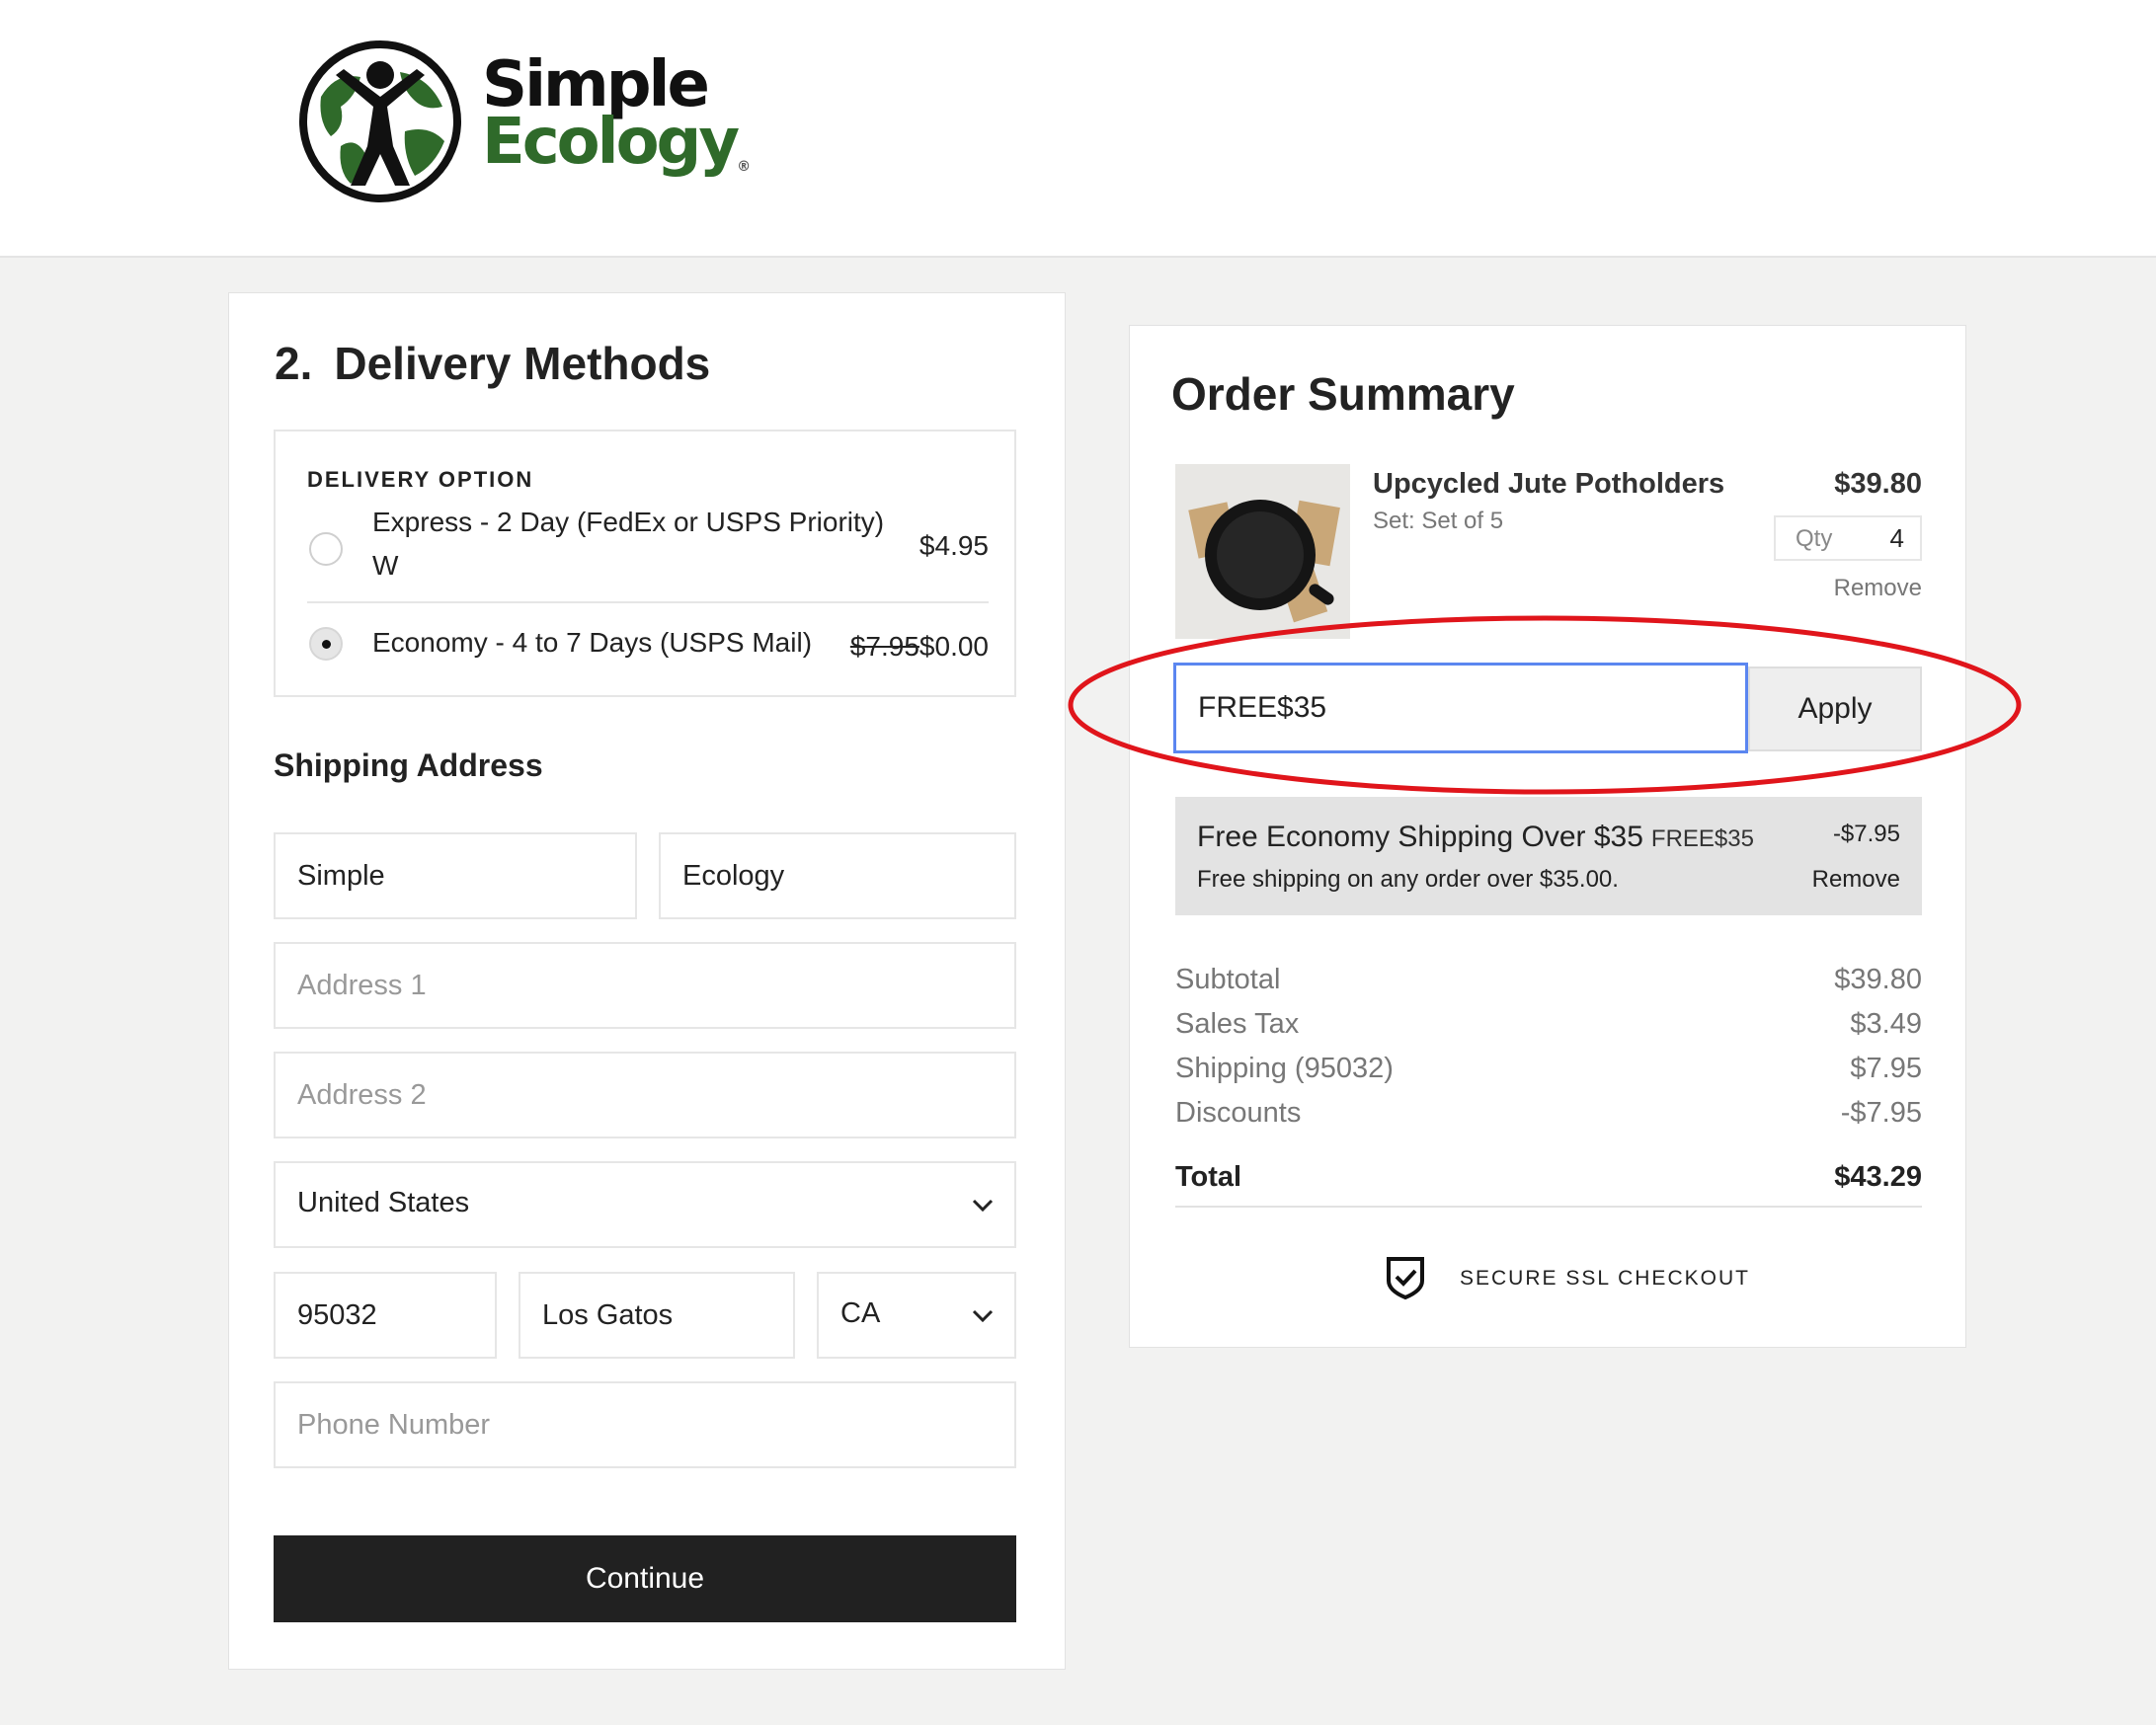 This screenshot has width=2156, height=1725. What do you see at coordinates (616, 142) in the screenshot?
I see `logo-line-2: Ecology®` at bounding box center [616, 142].